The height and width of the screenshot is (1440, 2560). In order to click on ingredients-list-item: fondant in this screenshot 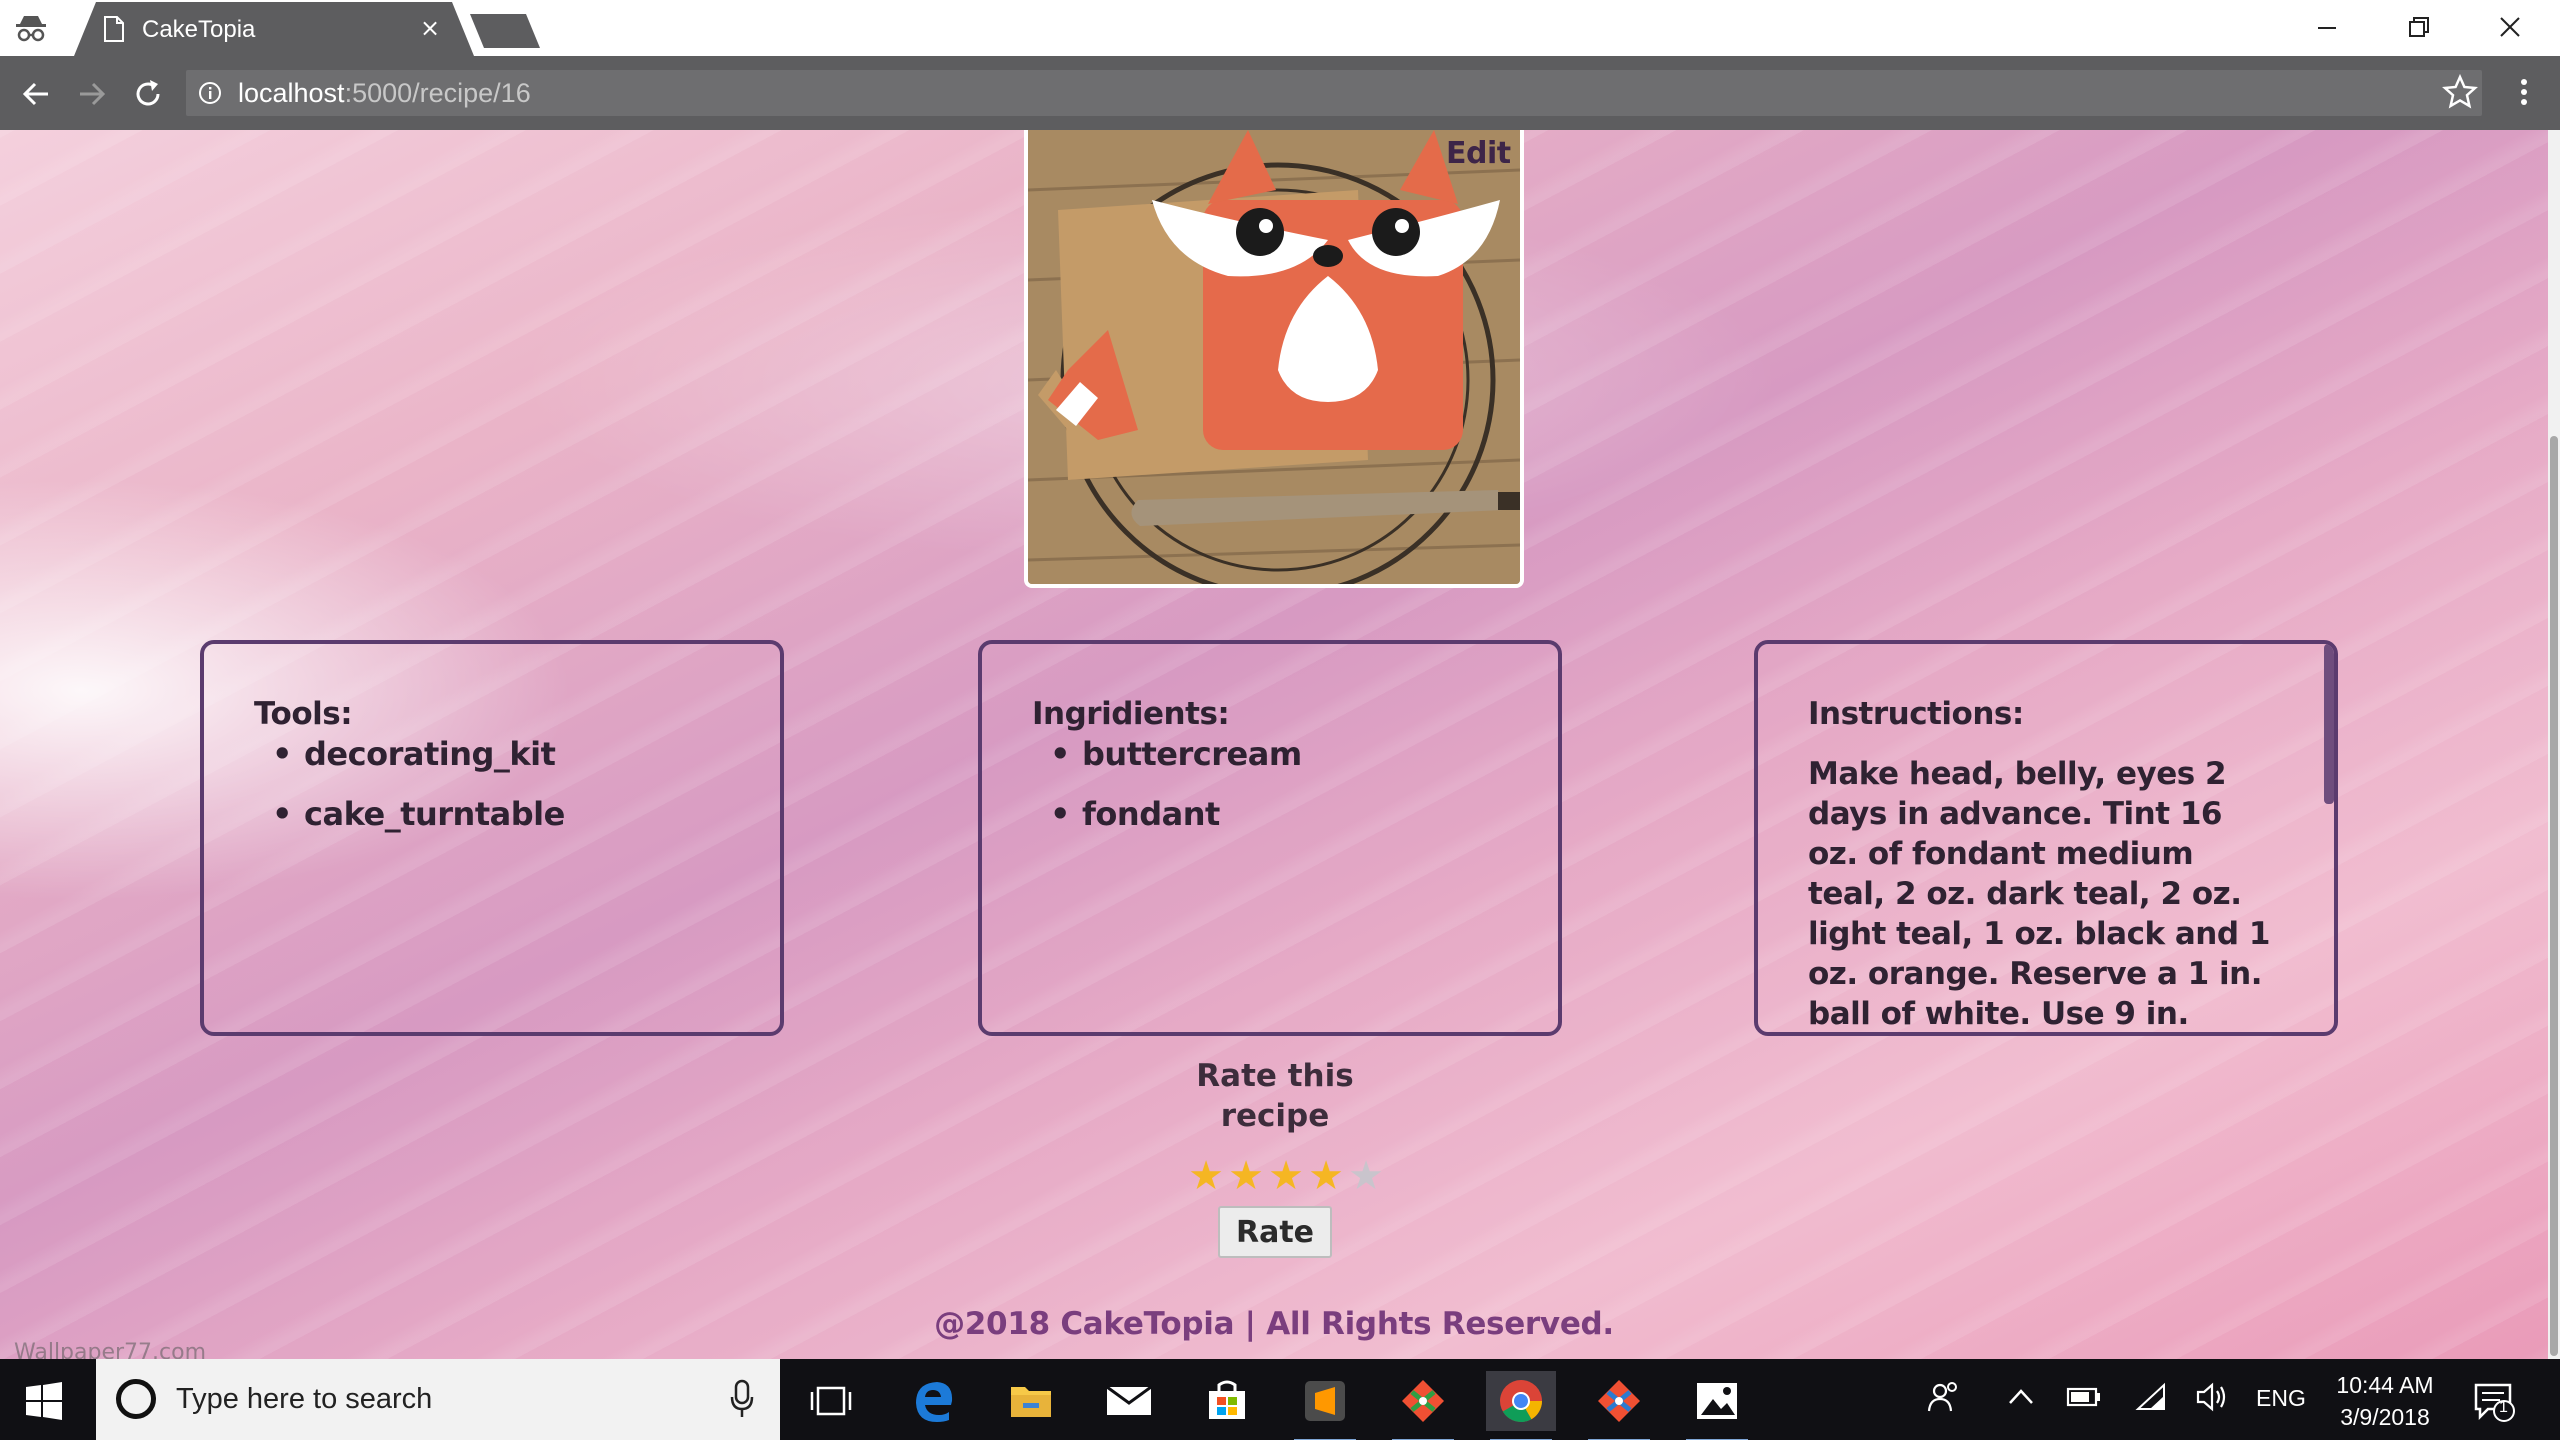, I will do `click(1279, 814)`.